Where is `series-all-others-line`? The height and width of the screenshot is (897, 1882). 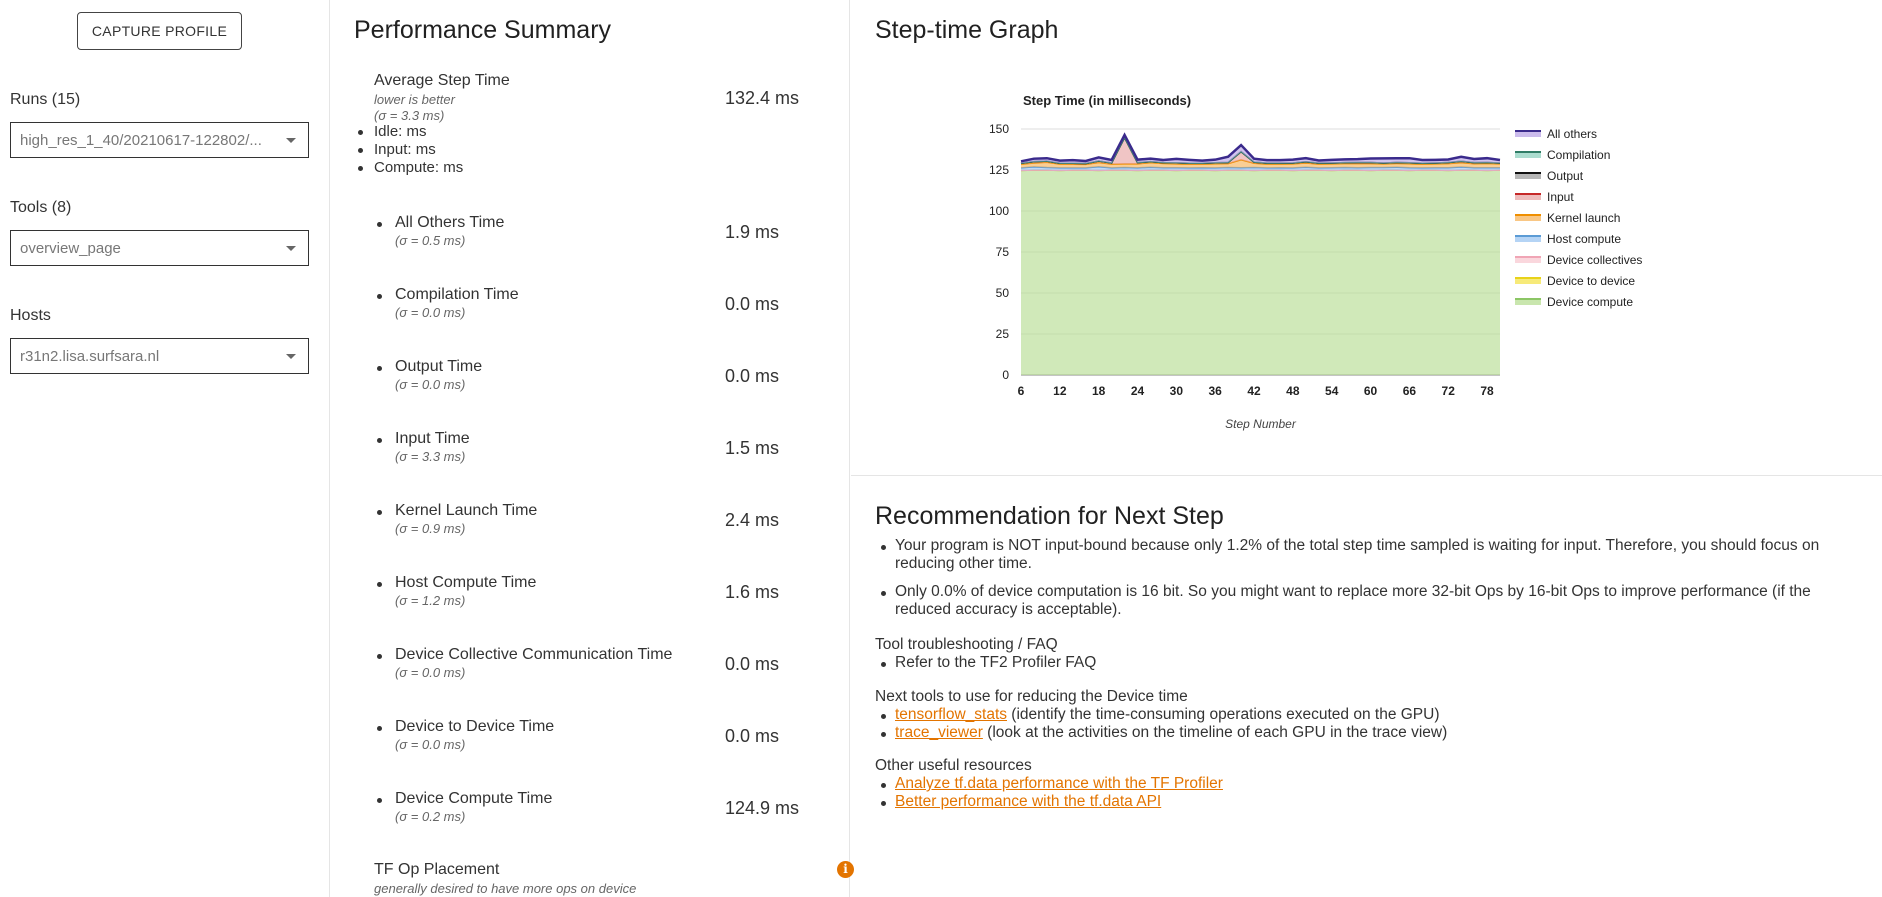 series-all-others-line is located at coordinates (1260, 147).